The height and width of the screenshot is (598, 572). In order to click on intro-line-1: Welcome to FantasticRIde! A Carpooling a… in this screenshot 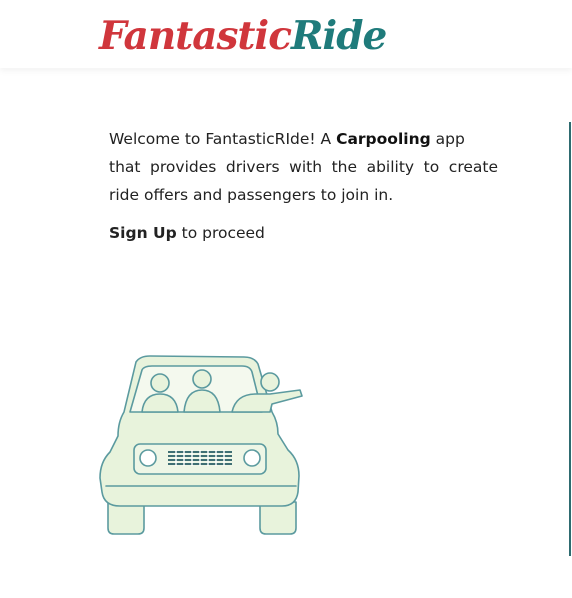, I will do `click(303, 139)`.